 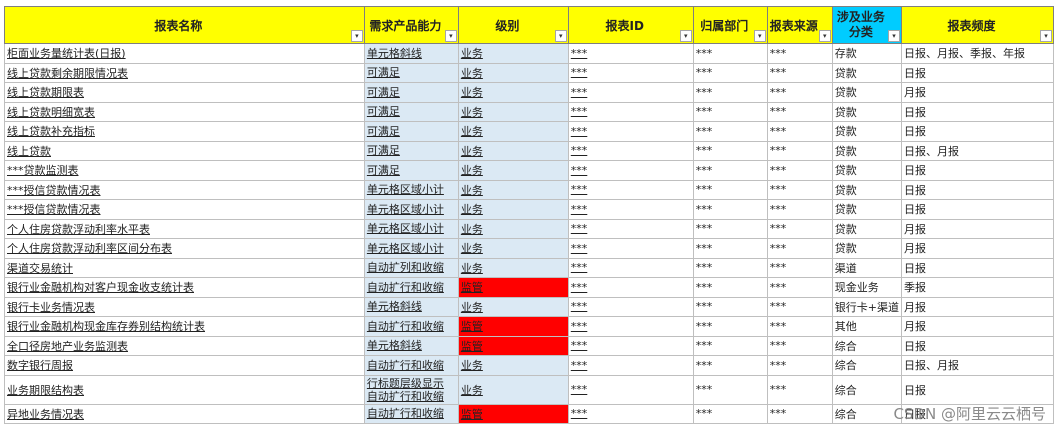 I want to click on header-source: 报表来源 ▾, so click(x=799, y=25).